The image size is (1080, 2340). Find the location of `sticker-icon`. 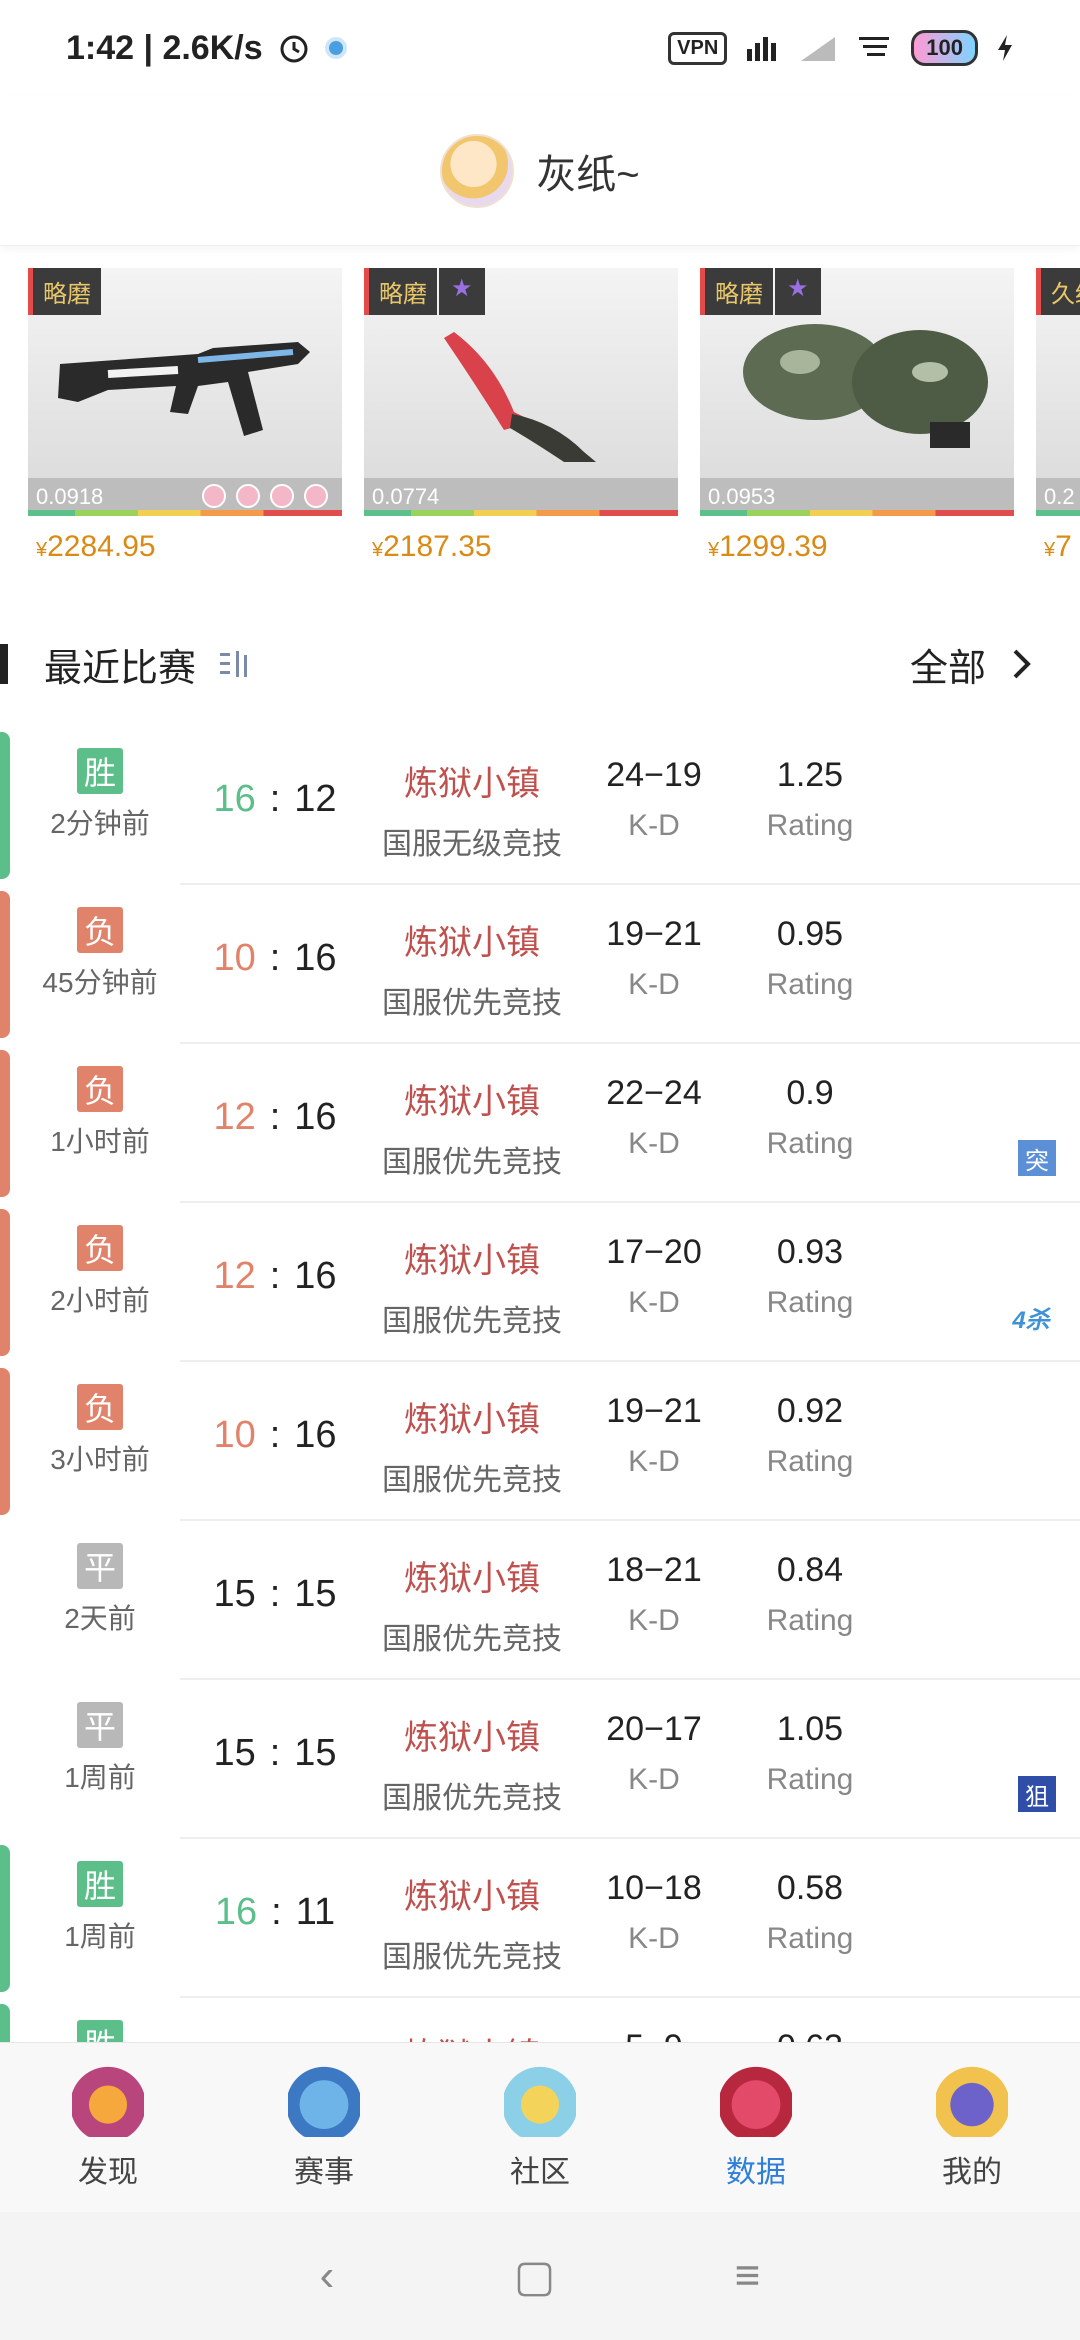

sticker-icon is located at coordinates (316, 496).